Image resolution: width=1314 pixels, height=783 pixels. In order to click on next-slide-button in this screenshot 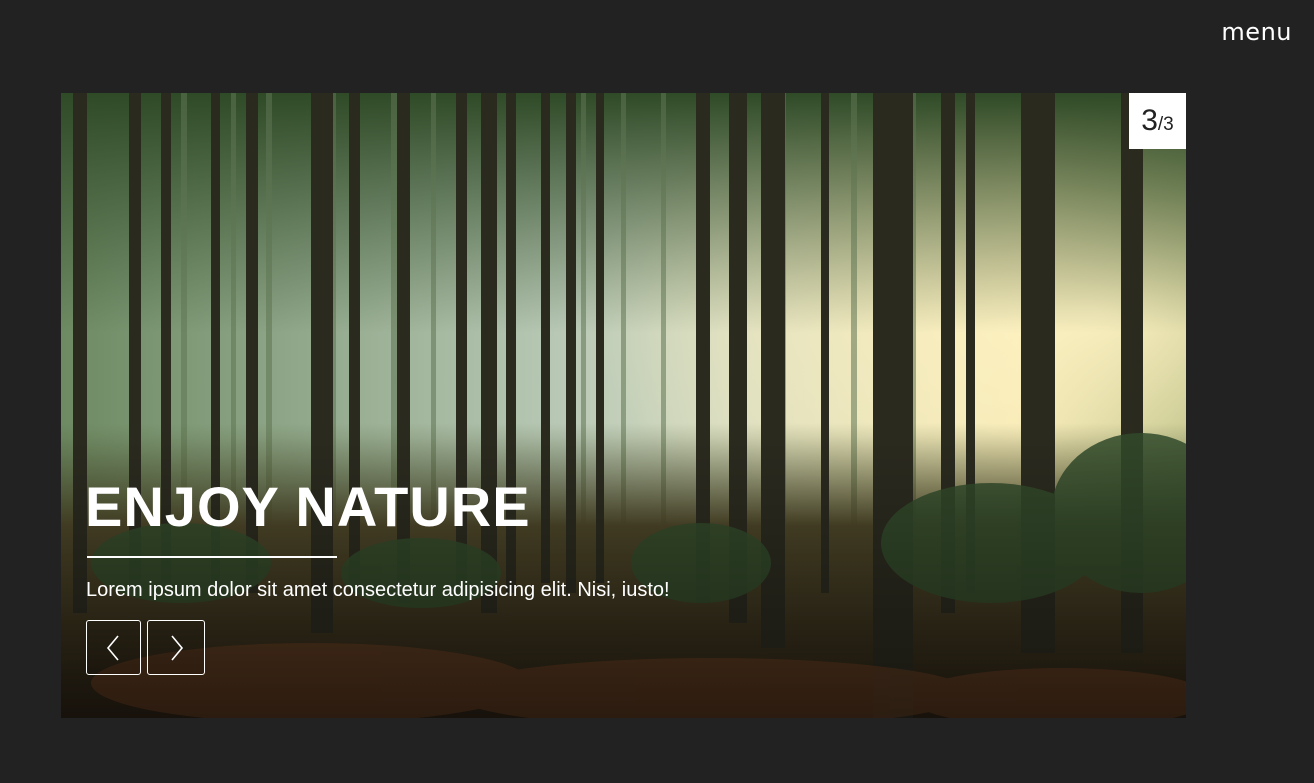, I will do `click(176, 647)`.